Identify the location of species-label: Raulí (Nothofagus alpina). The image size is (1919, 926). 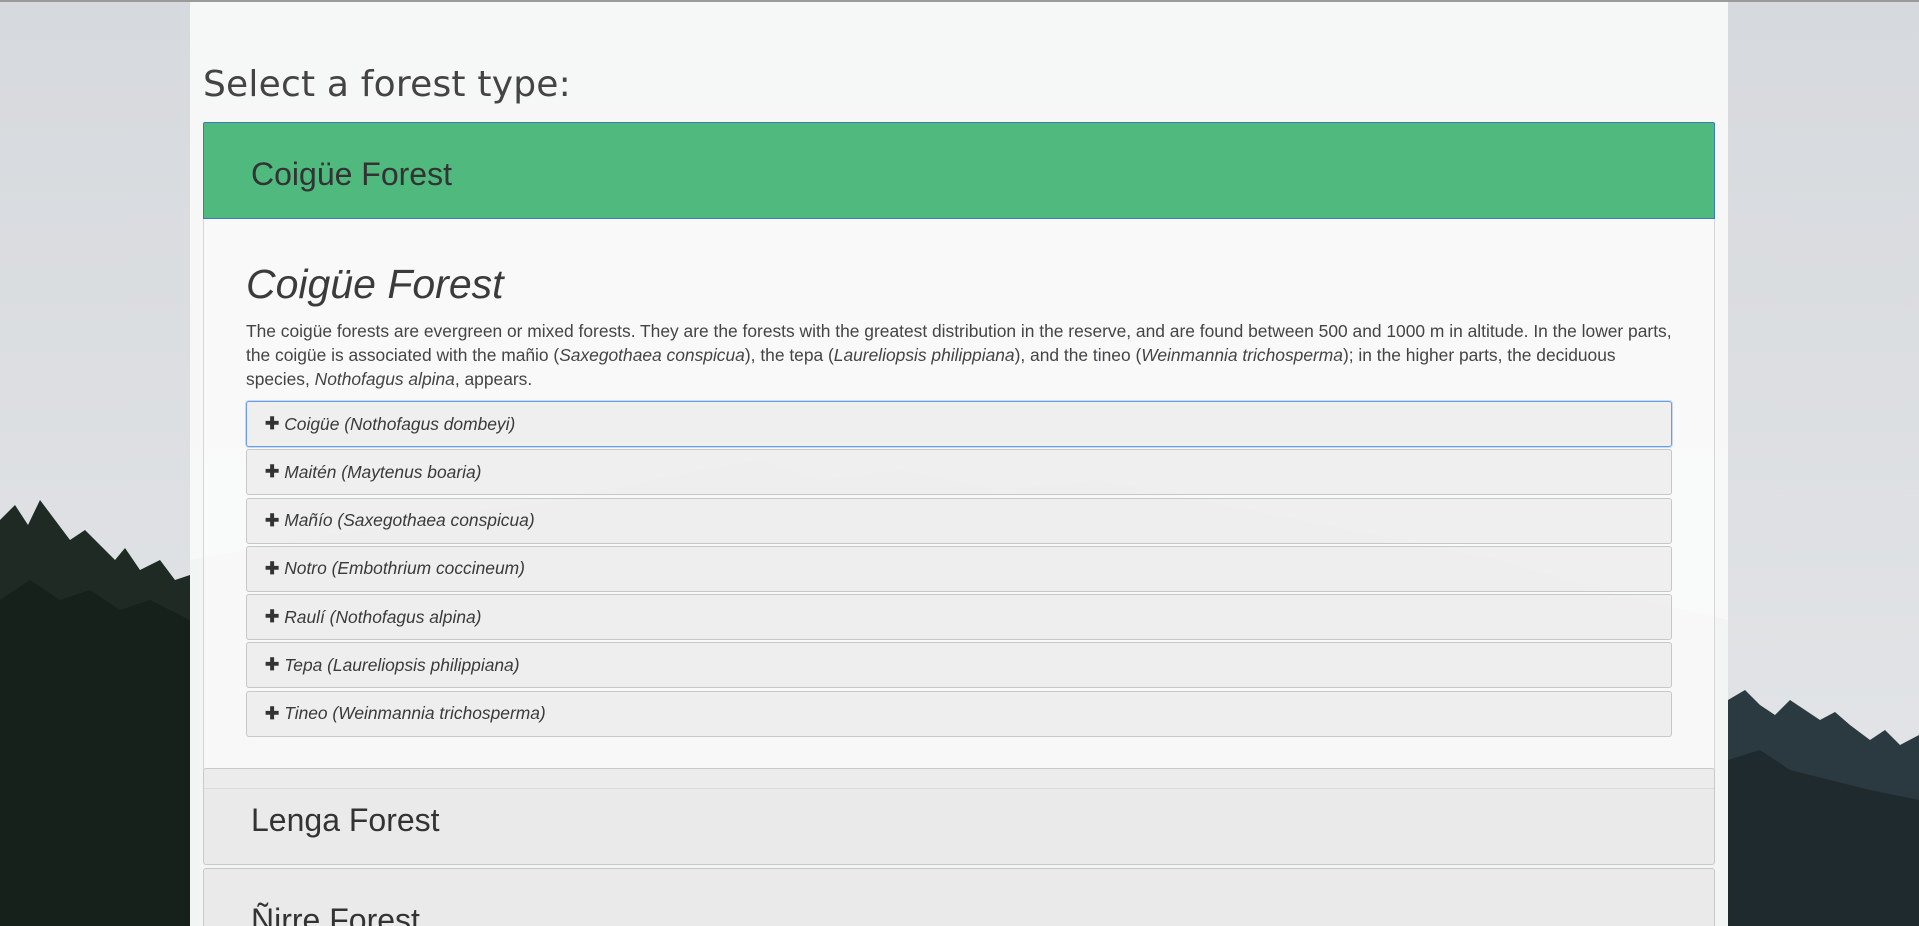
(383, 616).